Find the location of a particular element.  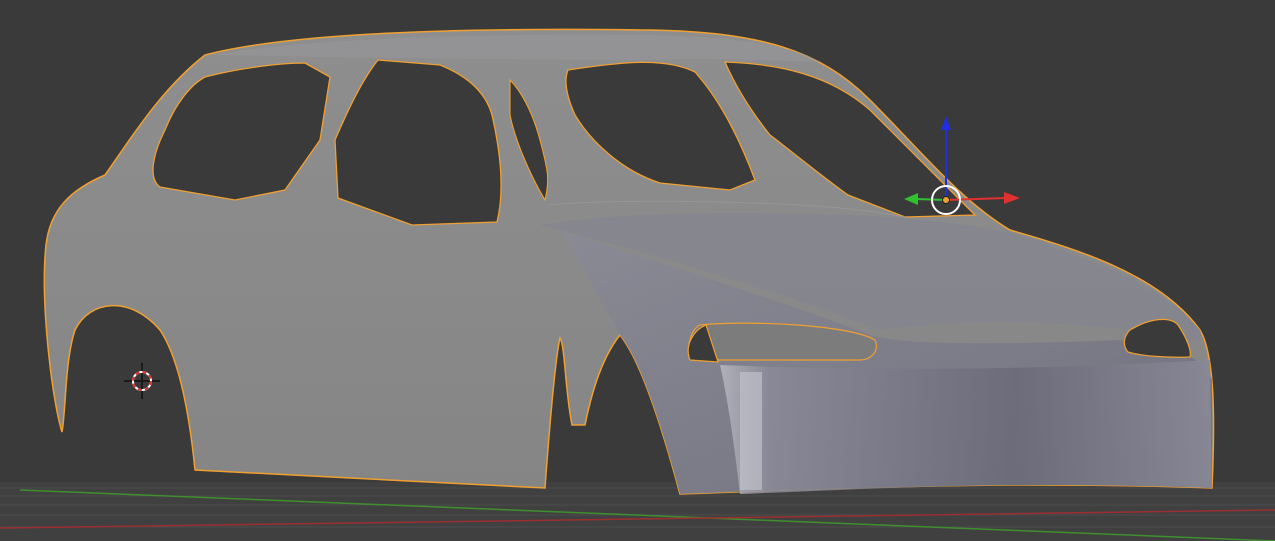

car-front-bumper is located at coordinates (966, 427).